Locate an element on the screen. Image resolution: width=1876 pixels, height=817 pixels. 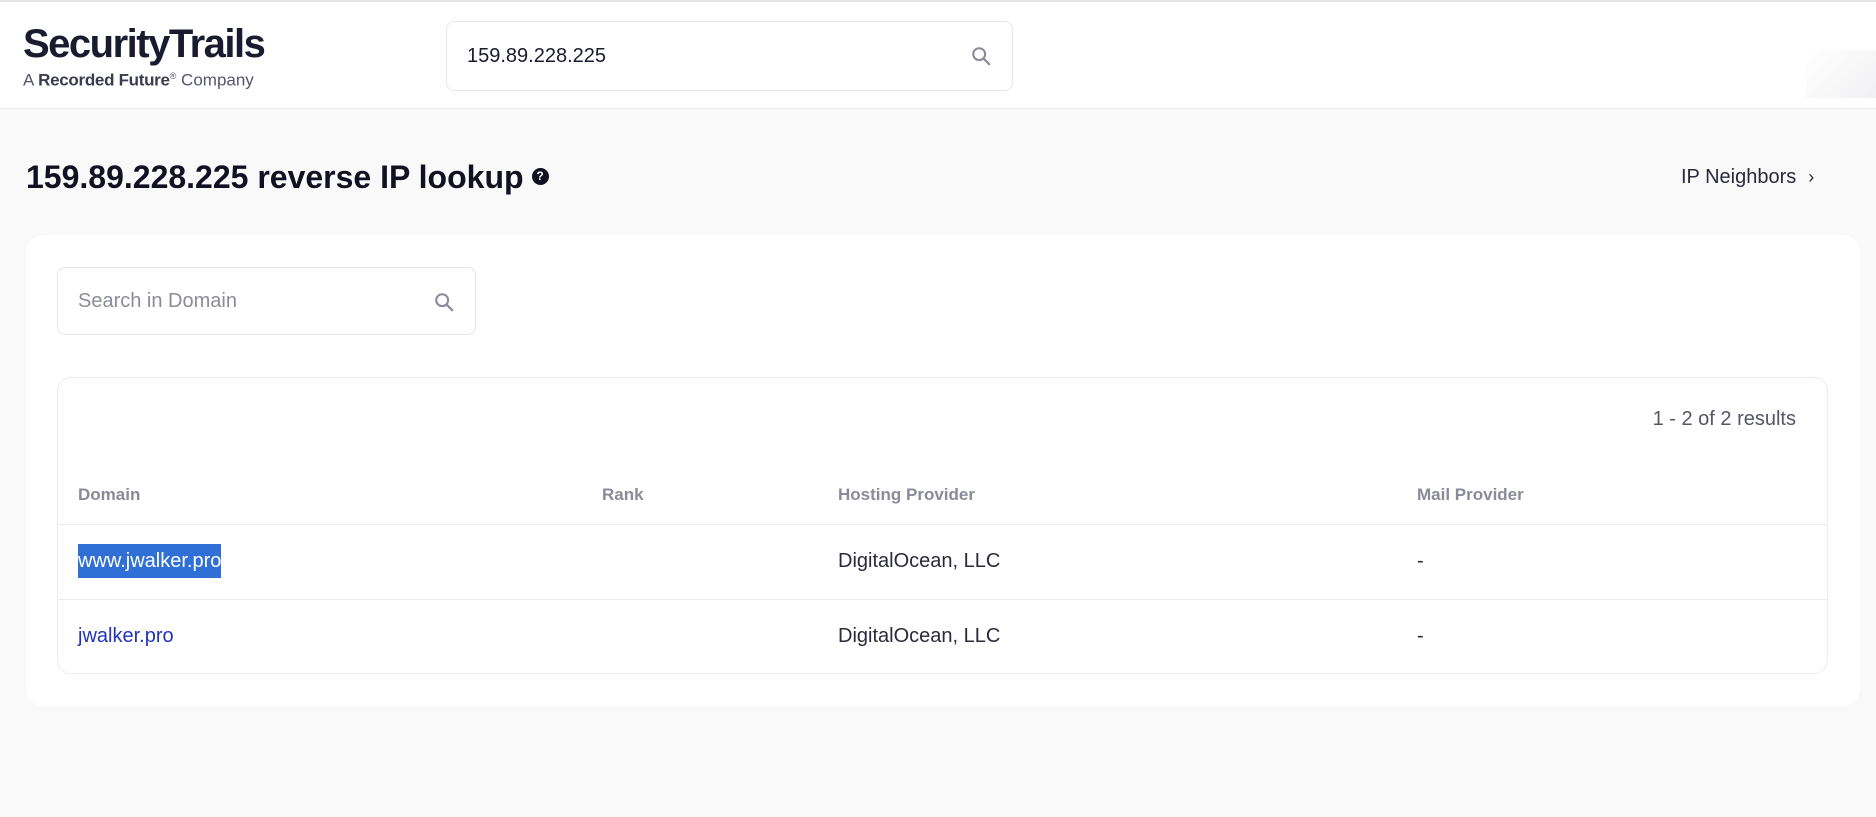
domain-link: jwalker.pro is located at coordinates (126, 636).